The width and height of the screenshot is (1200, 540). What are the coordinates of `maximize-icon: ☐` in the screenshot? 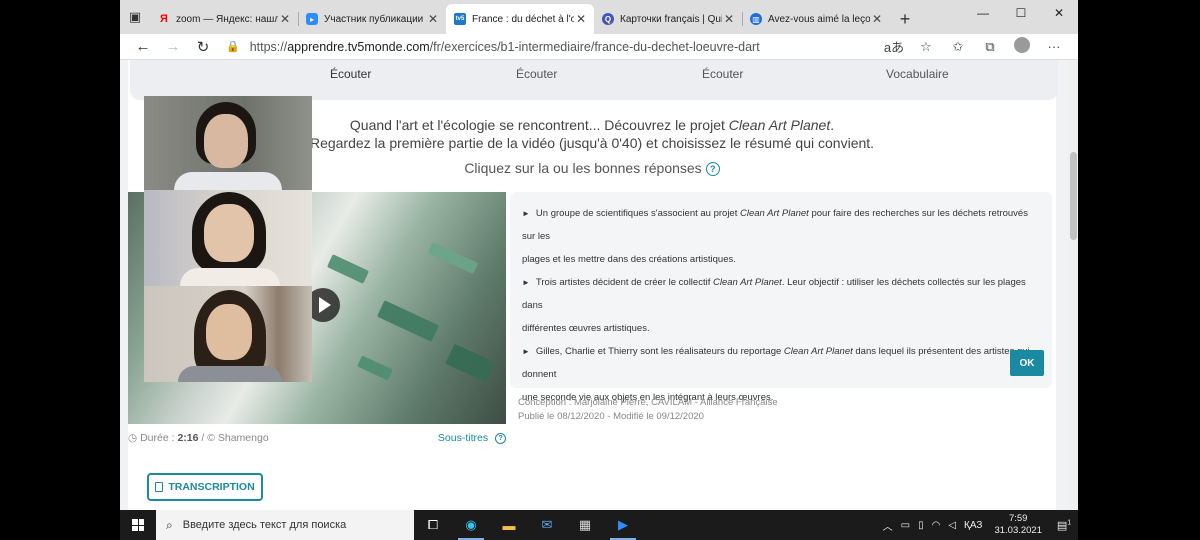 It's located at (1021, 13).